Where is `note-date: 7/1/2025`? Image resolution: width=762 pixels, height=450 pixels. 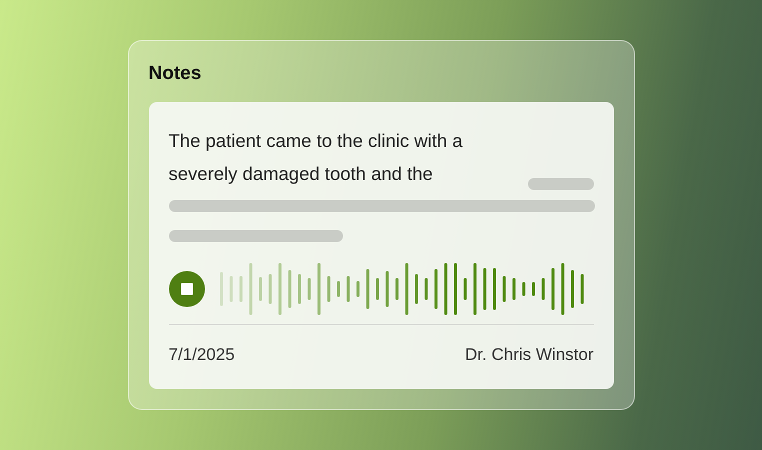
note-date: 7/1/2025 is located at coordinates (201, 355).